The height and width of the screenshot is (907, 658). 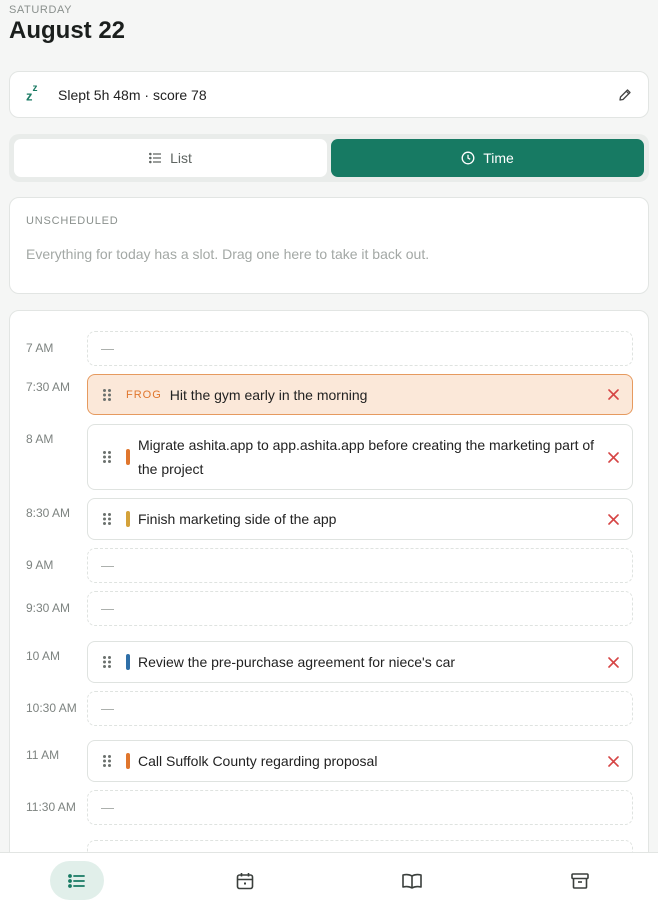 What do you see at coordinates (625, 95) in the screenshot?
I see `edit-icon` at bounding box center [625, 95].